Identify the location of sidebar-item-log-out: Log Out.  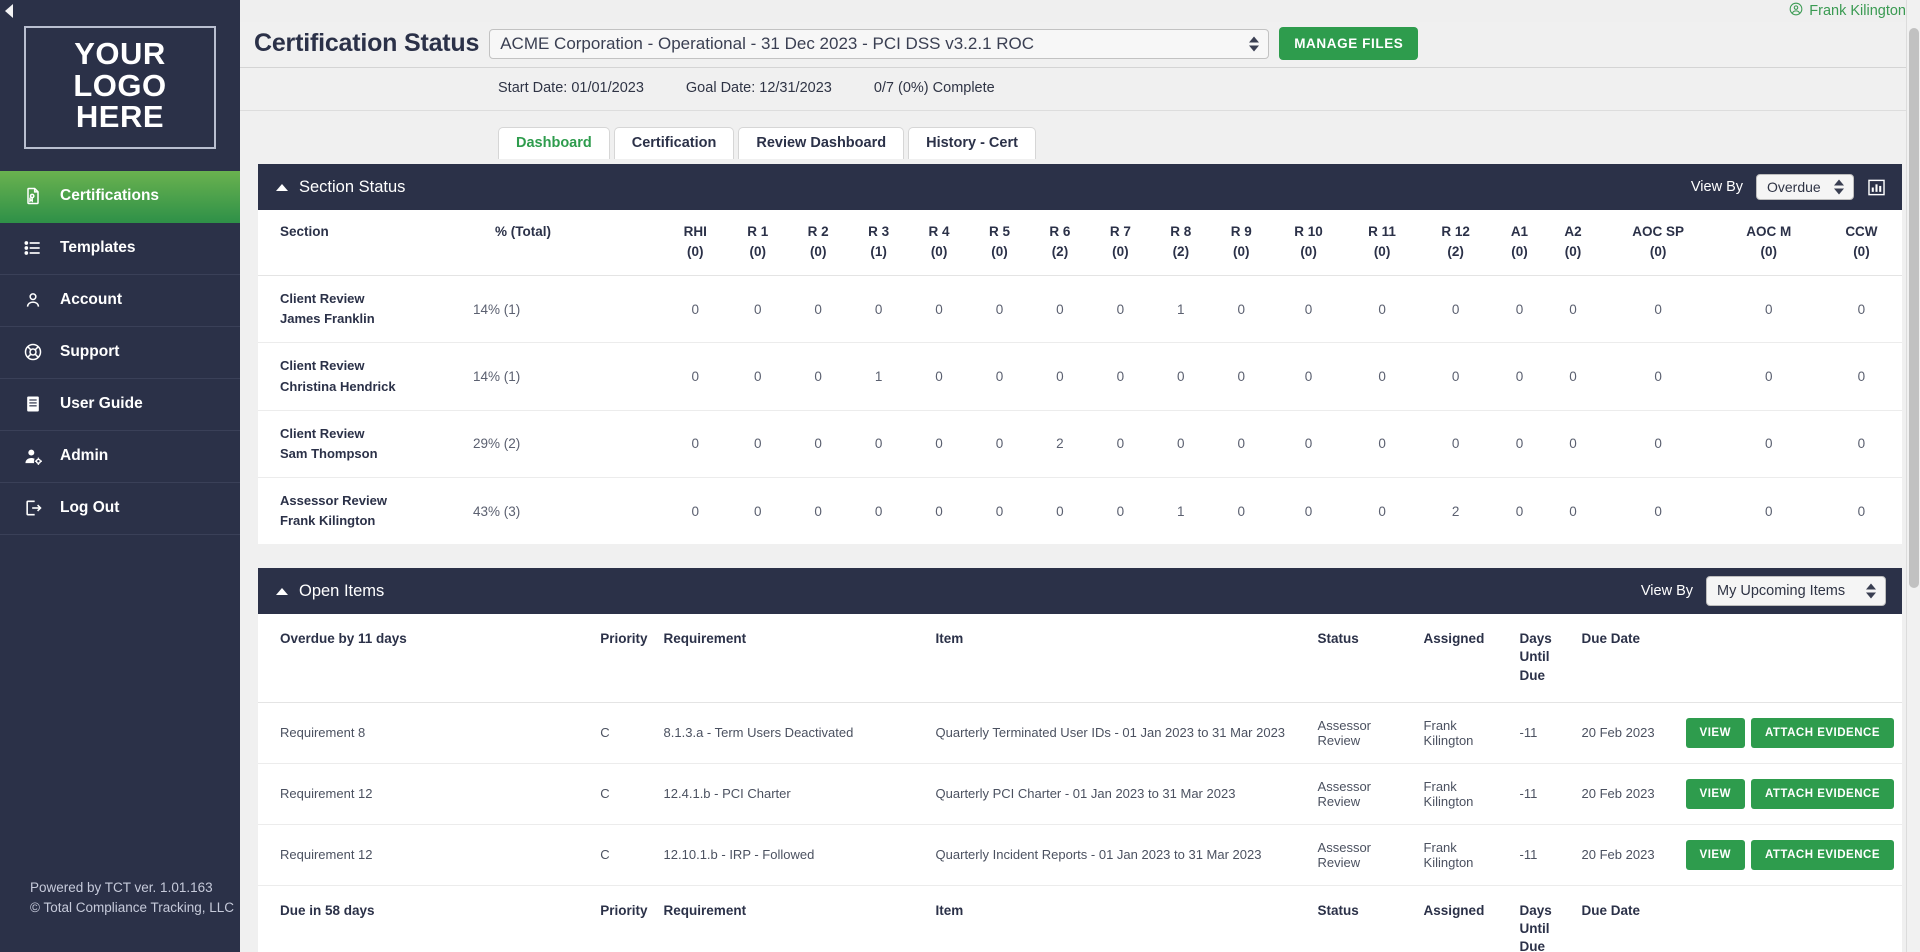
(120, 509).